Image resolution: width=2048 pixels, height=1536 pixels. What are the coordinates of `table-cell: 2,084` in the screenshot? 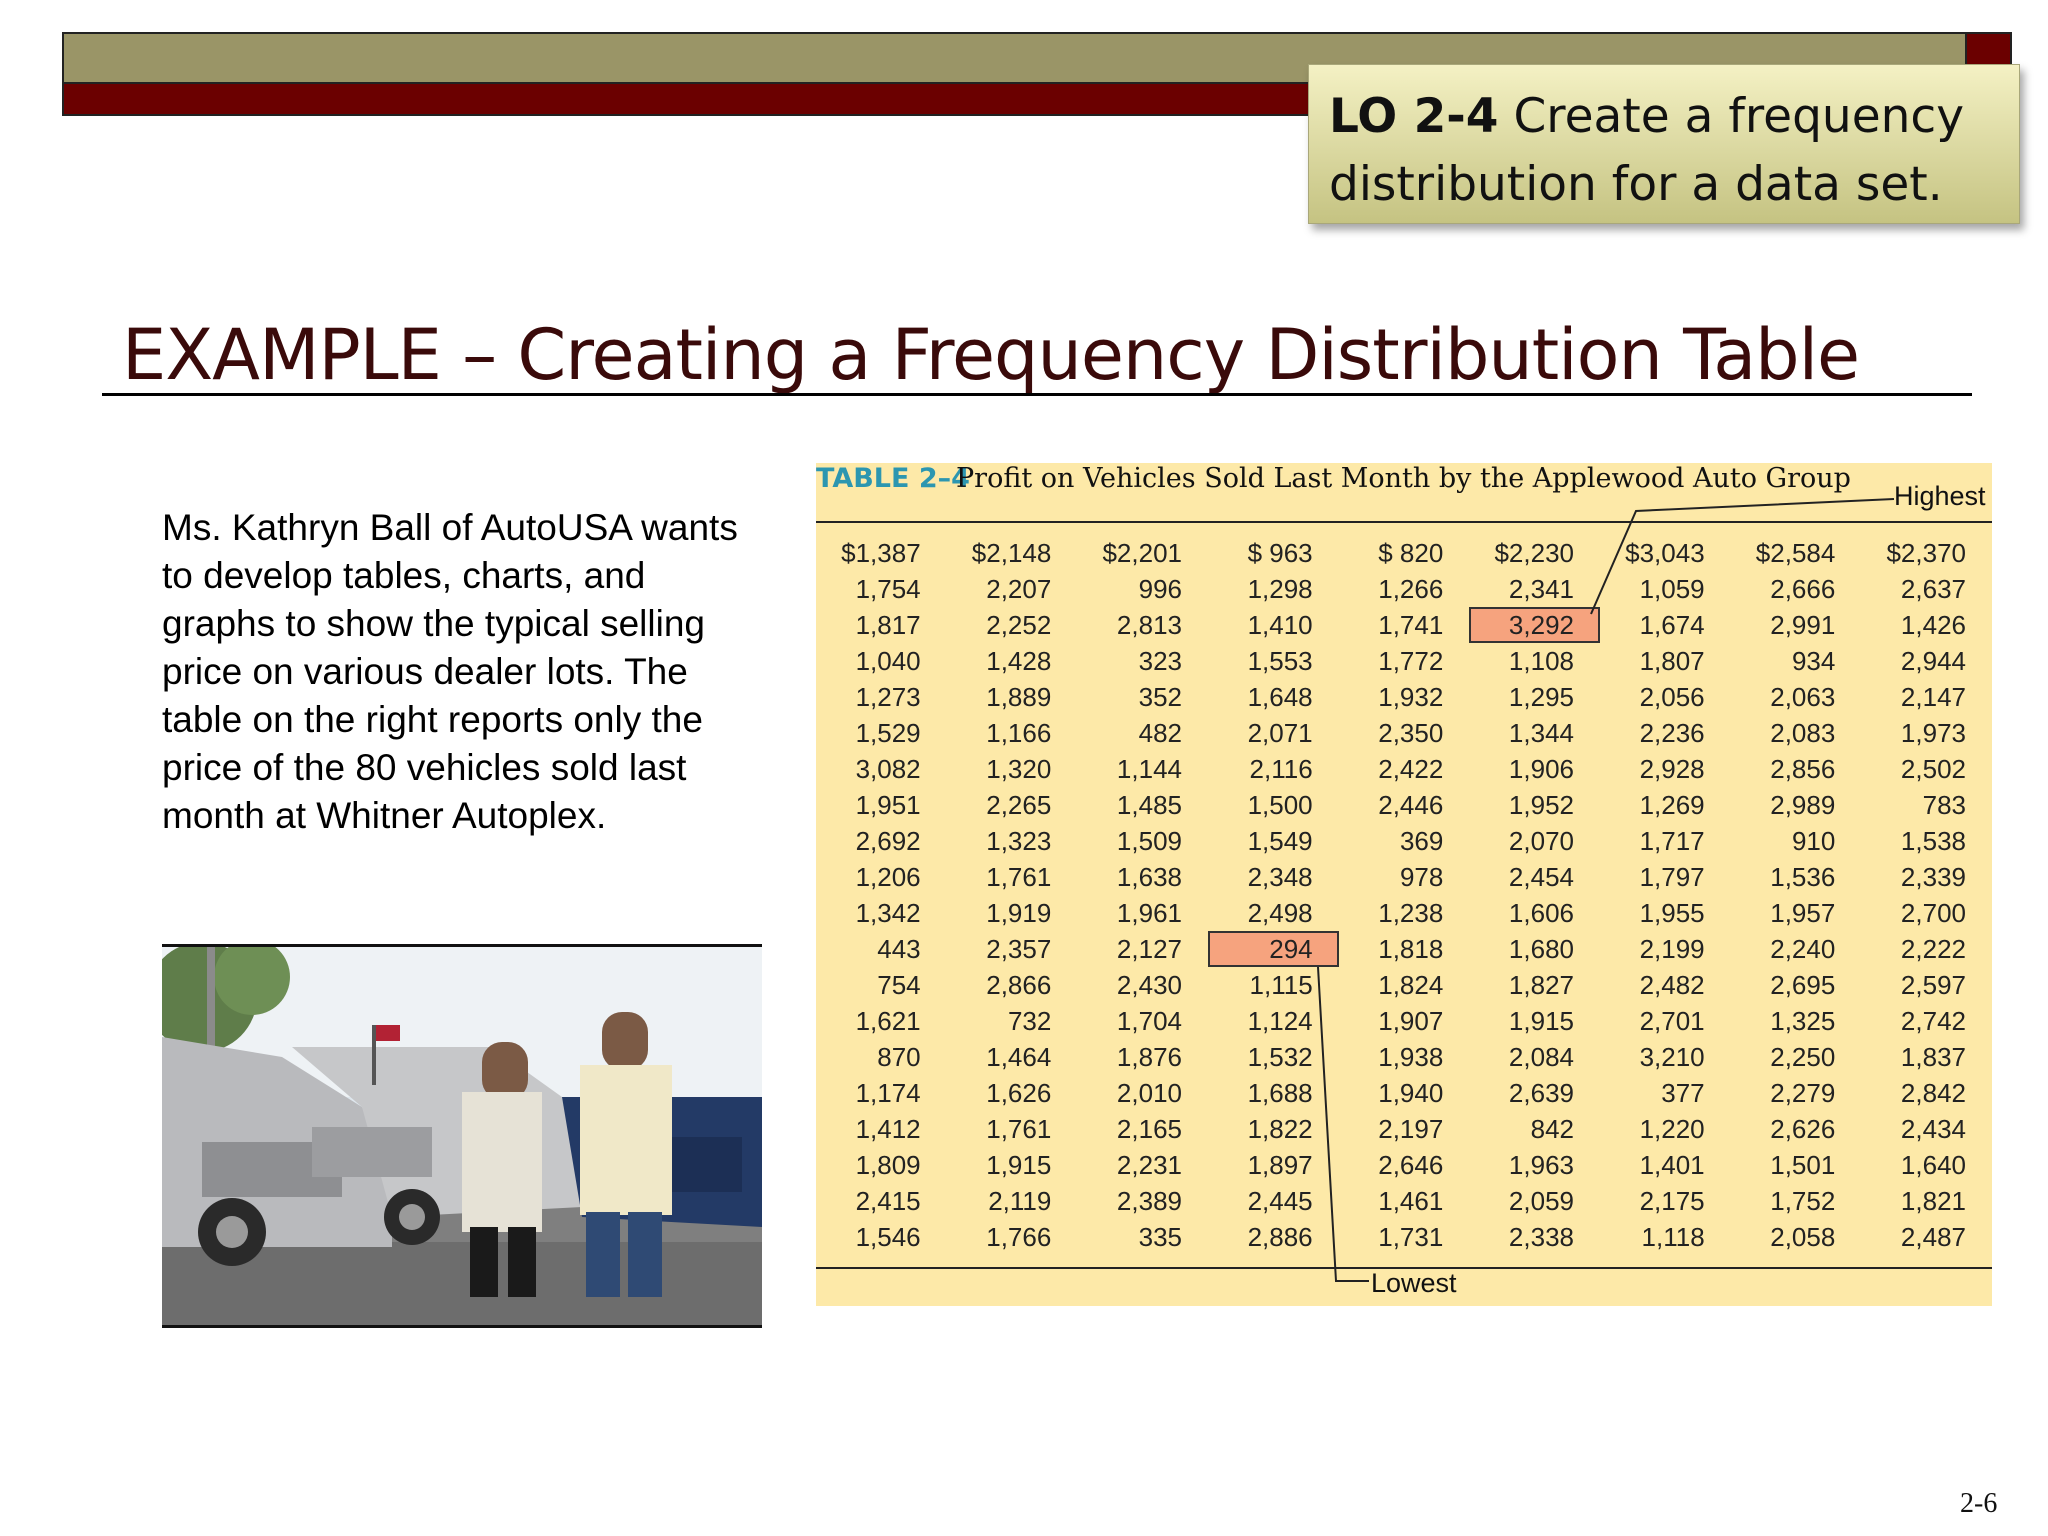 It's located at (1541, 1057).